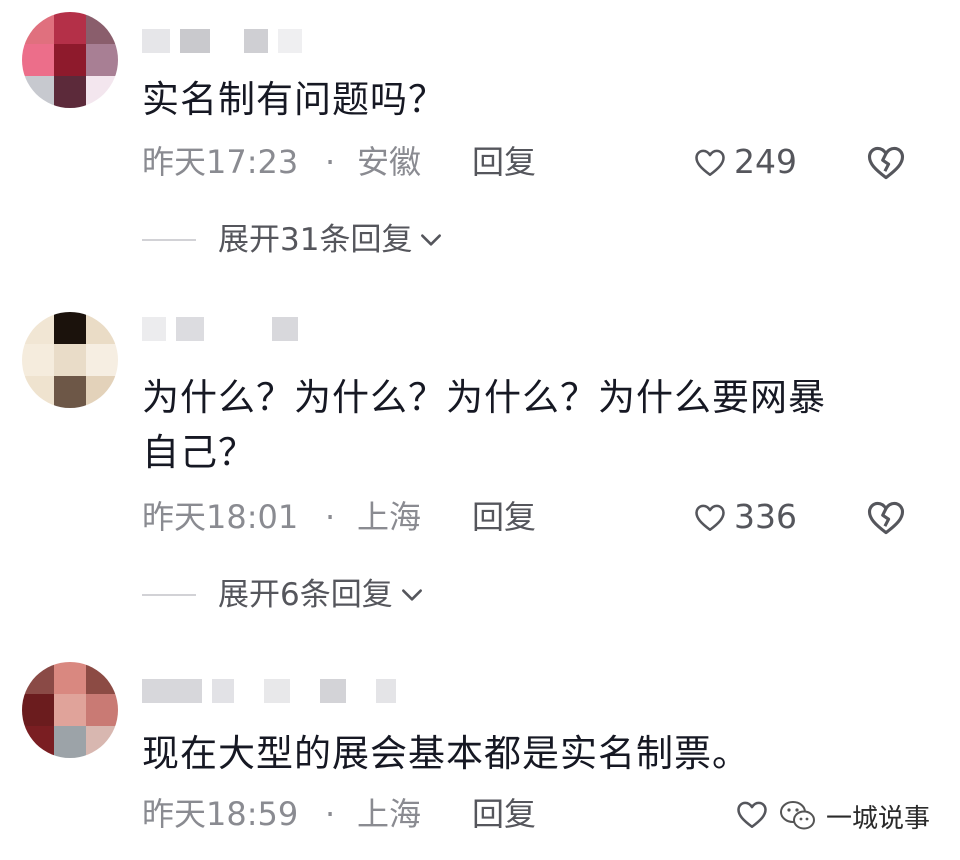 The width and height of the screenshot is (960, 860). What do you see at coordinates (797, 815) in the screenshot?
I see `wechat-icon` at bounding box center [797, 815].